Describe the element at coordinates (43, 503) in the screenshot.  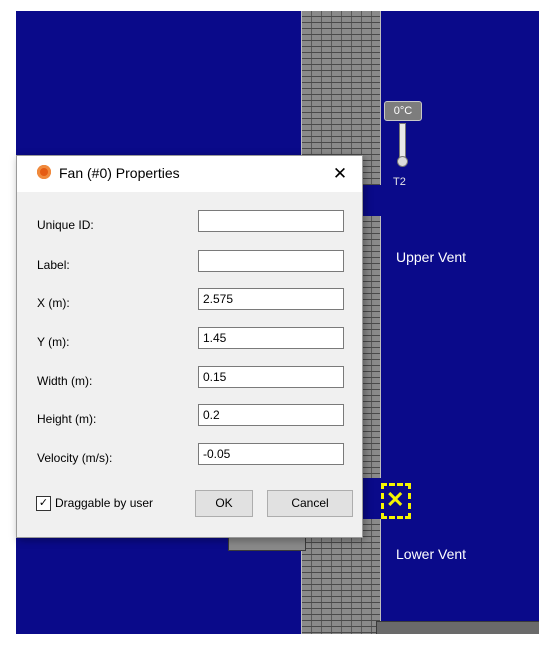
I see `draggable-checkbox: ✓` at that location.